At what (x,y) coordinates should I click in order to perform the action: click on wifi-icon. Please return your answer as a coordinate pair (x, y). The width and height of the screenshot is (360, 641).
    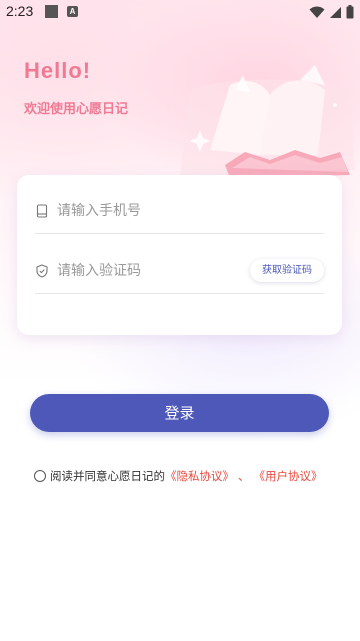
    Looking at the image, I should click on (317, 12).